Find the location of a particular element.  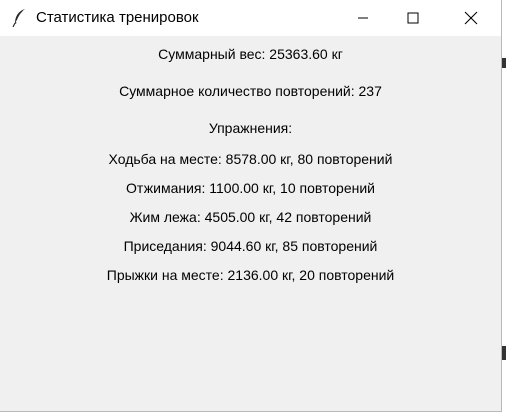

window-title: Статистика тренировок is located at coordinates (117, 17).